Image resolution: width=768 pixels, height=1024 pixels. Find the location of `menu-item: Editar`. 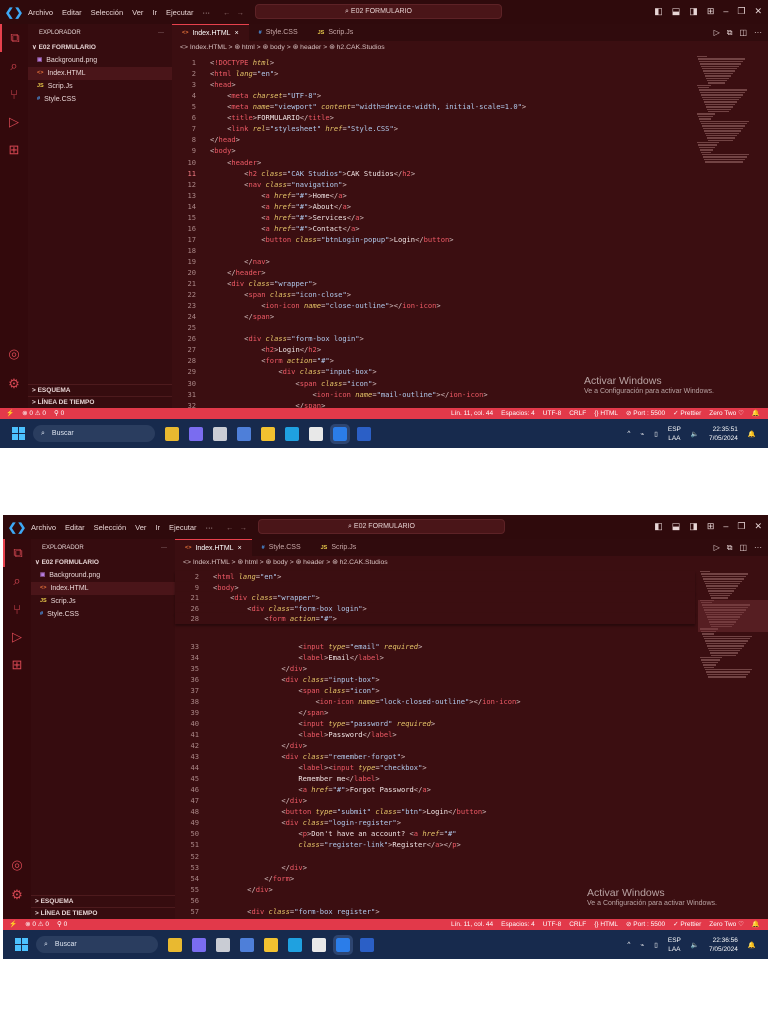

menu-item: Editar is located at coordinates (72, 12).